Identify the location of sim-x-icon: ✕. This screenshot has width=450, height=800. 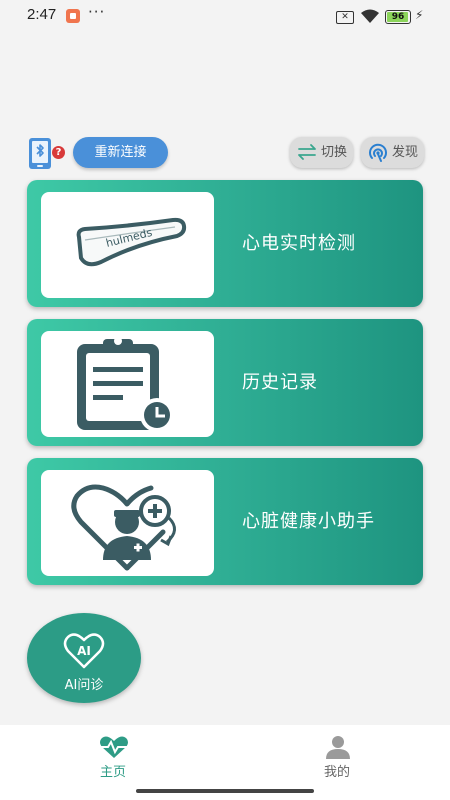
(345, 17).